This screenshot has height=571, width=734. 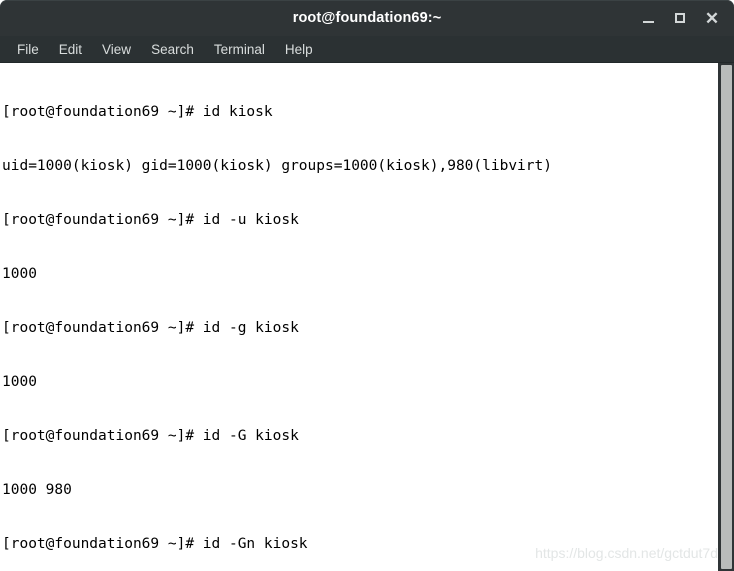 I want to click on minimize-icon, so click(x=648, y=22).